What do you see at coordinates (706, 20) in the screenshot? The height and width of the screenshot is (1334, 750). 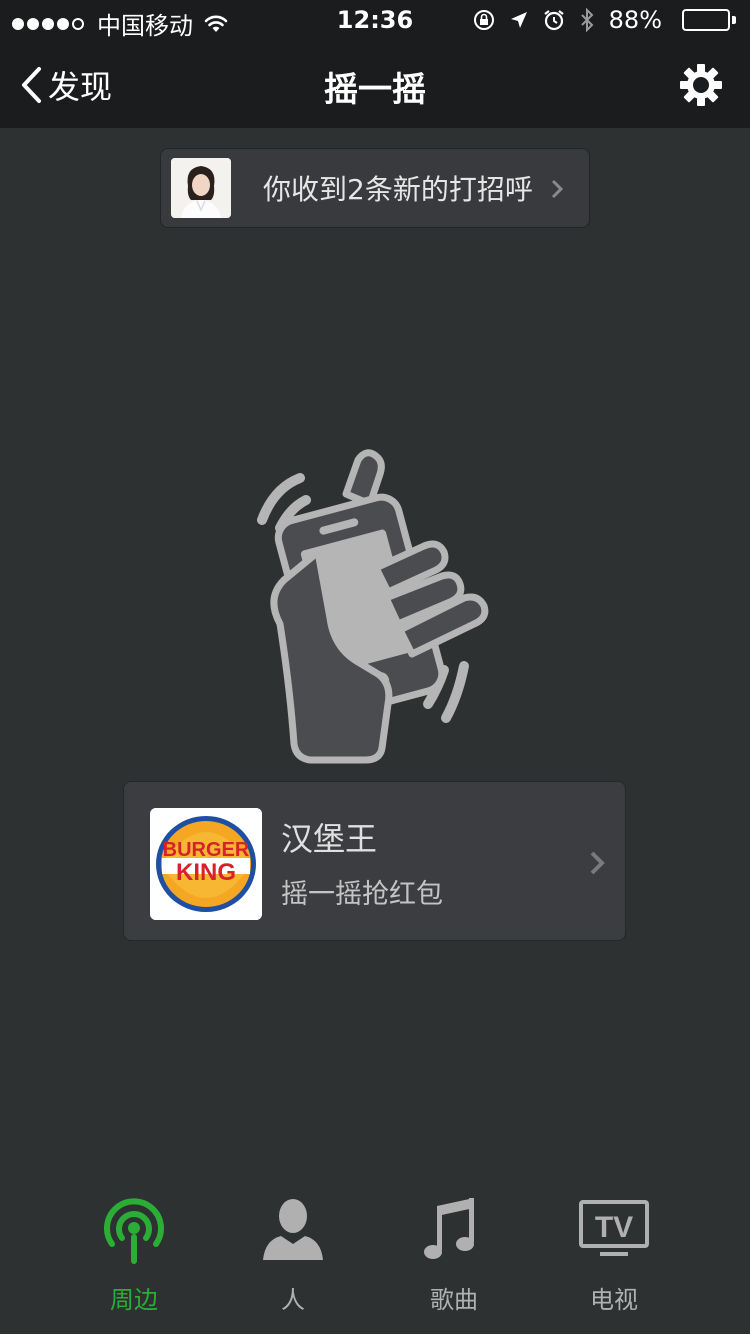 I see `battery-icon` at bounding box center [706, 20].